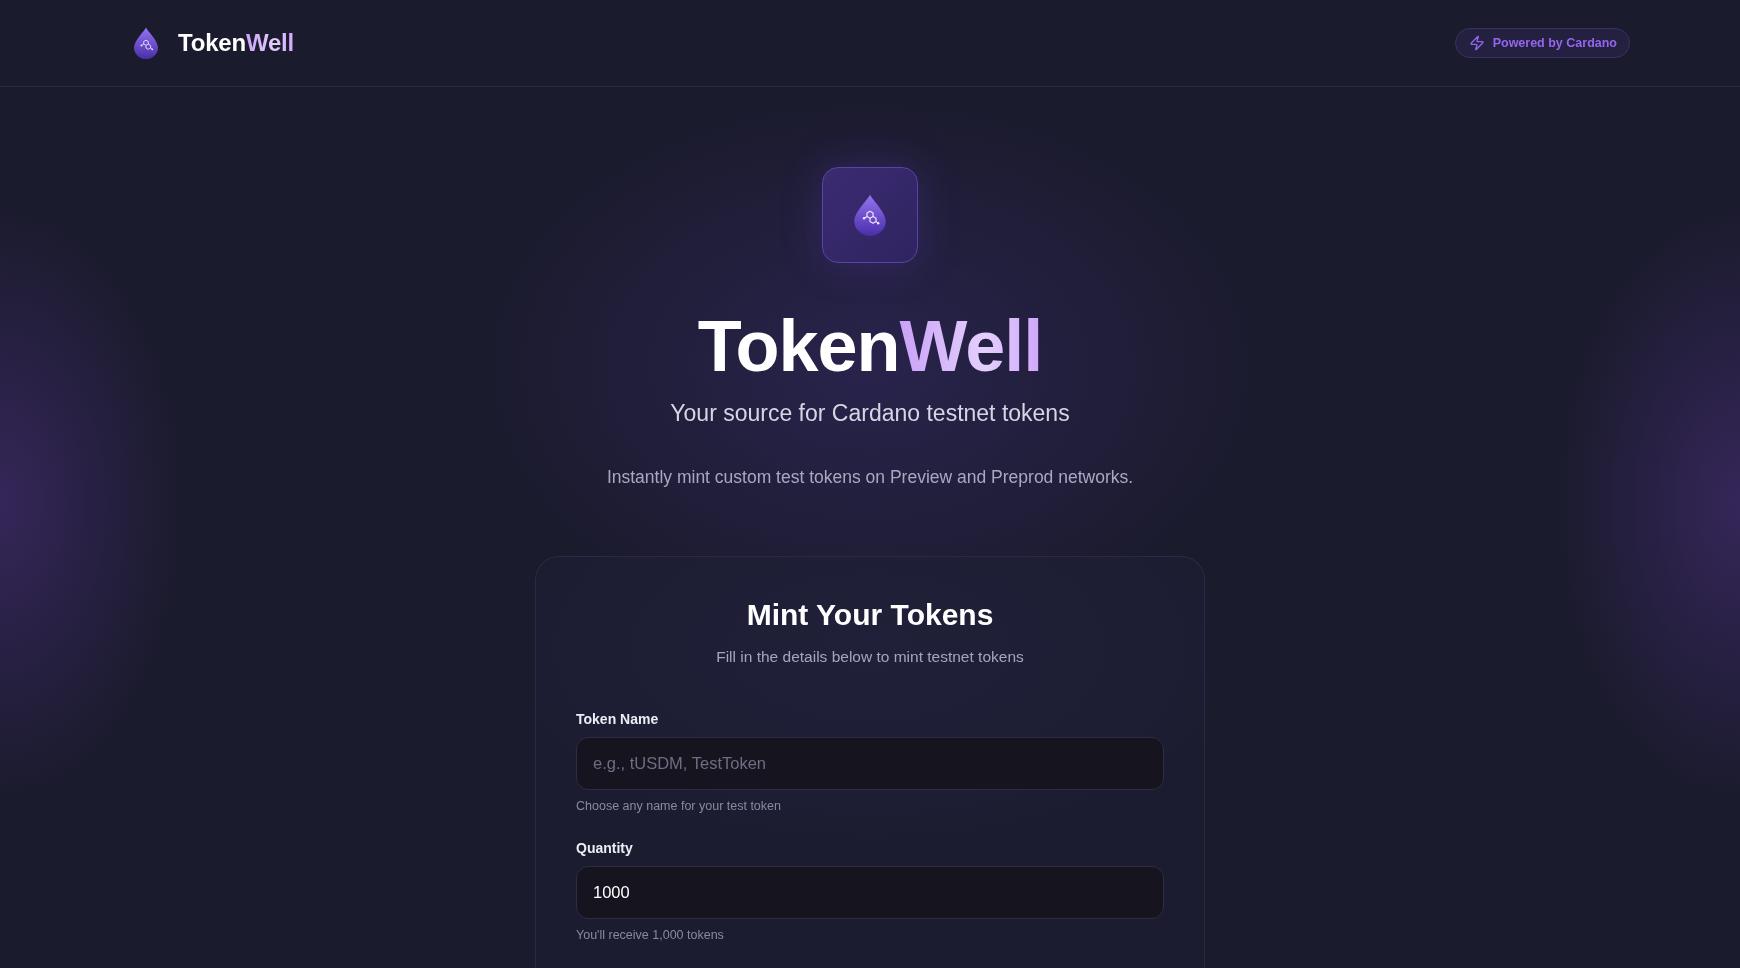 This screenshot has width=1740, height=968. Describe the element at coordinates (146, 43) in the screenshot. I see `droplet-logo-icon` at that location.